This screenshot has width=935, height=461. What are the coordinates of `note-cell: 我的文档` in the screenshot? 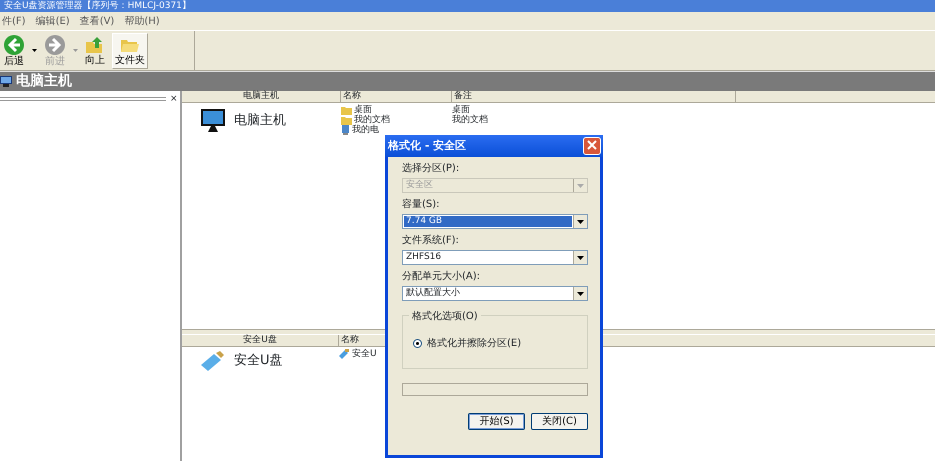 It's located at (470, 120).